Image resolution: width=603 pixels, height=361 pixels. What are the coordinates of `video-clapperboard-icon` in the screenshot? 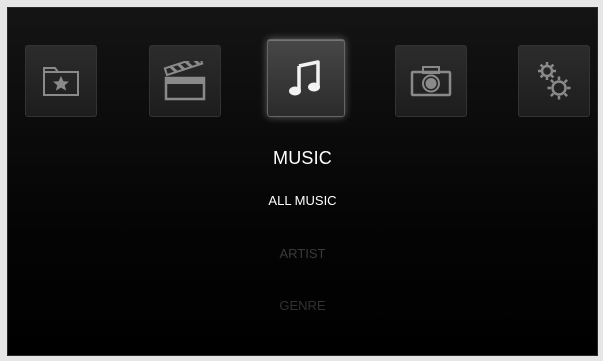 It's located at (184, 81).